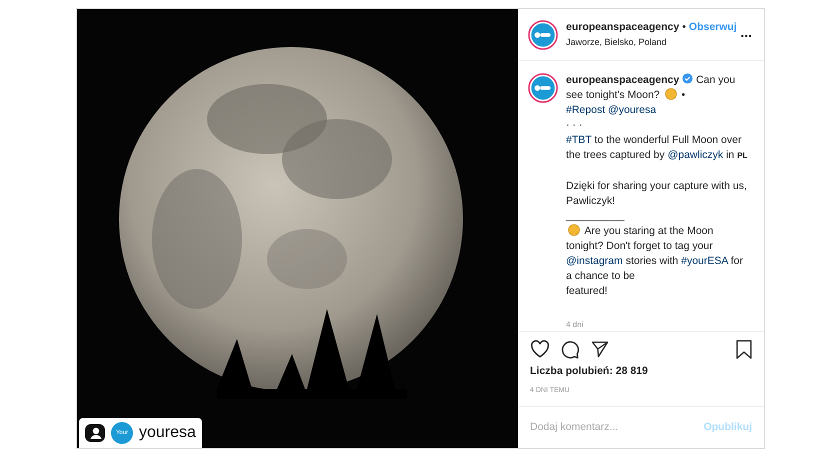  Describe the element at coordinates (623, 28) in the screenshot. I see `header-username: europeanspaceagency` at that location.